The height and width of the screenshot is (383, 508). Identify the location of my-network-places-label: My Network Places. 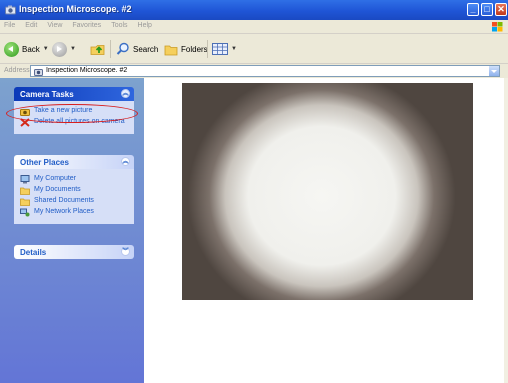
(64, 211).